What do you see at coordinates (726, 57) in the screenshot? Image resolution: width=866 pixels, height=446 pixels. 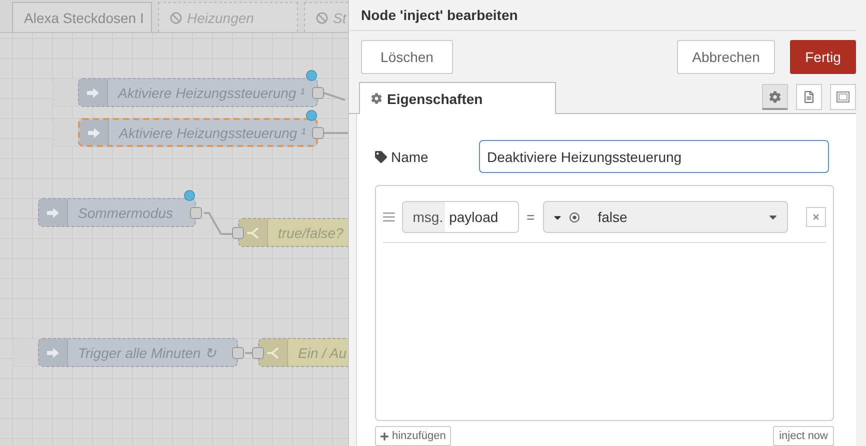 I see `cancel-button: Abbrechen` at bounding box center [726, 57].